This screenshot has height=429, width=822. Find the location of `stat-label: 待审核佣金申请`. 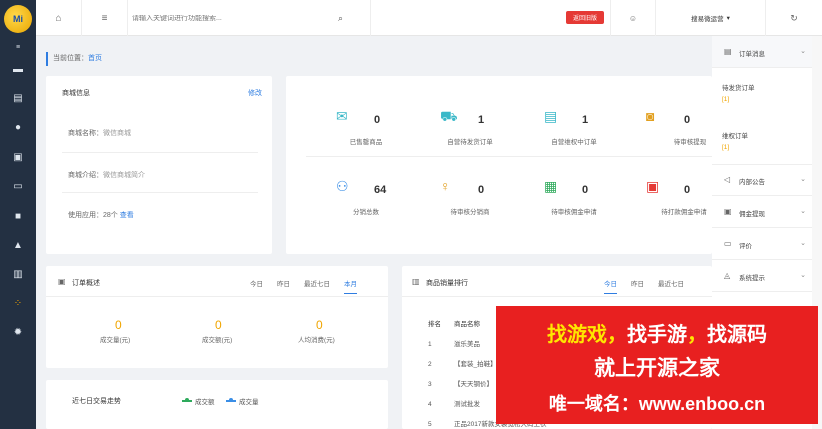

stat-label: 待审核佣金申请 is located at coordinates (574, 212).